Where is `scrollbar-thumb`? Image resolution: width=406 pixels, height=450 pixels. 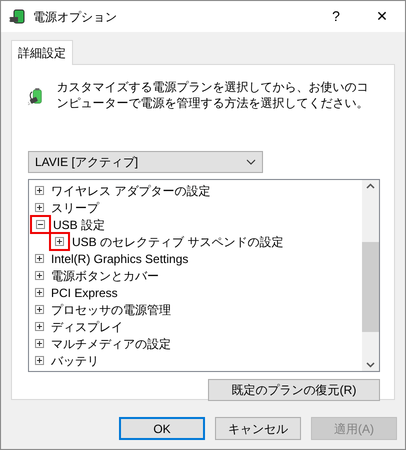
scrollbar-thumb is located at coordinates (370, 287).